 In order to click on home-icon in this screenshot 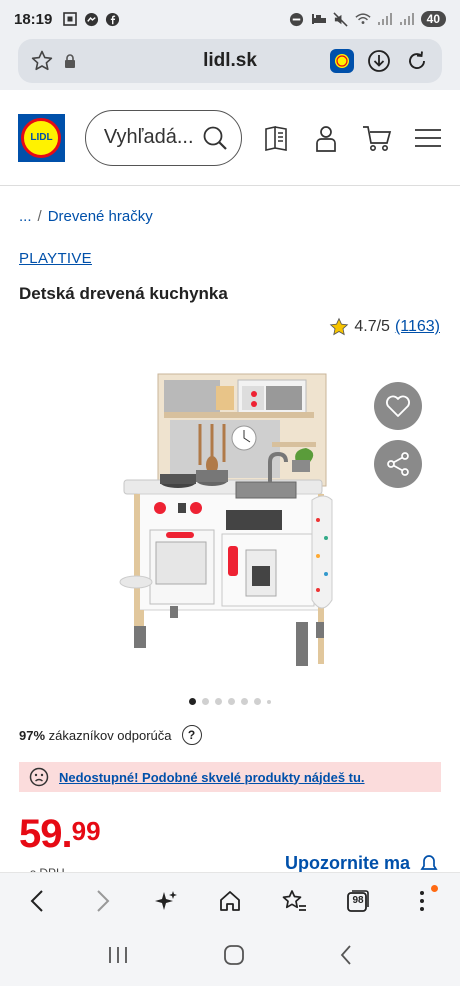, I will do `click(230, 900)`.